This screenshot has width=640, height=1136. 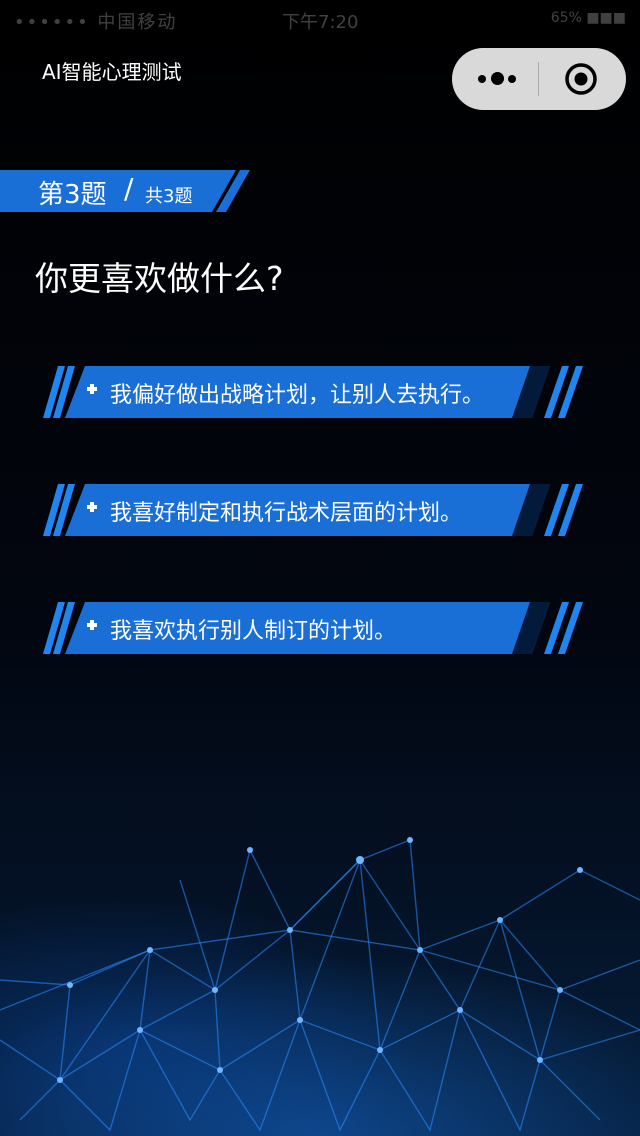 I want to click on capsule-divider, so click(x=538, y=79).